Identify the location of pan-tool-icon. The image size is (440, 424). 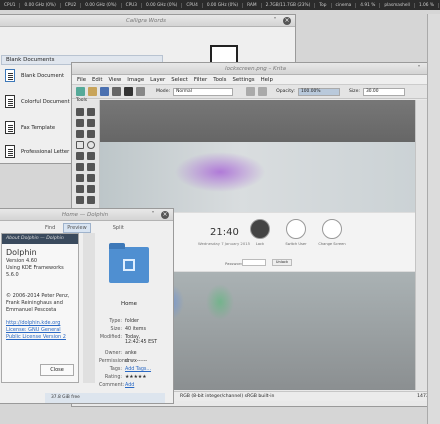
(80, 200).